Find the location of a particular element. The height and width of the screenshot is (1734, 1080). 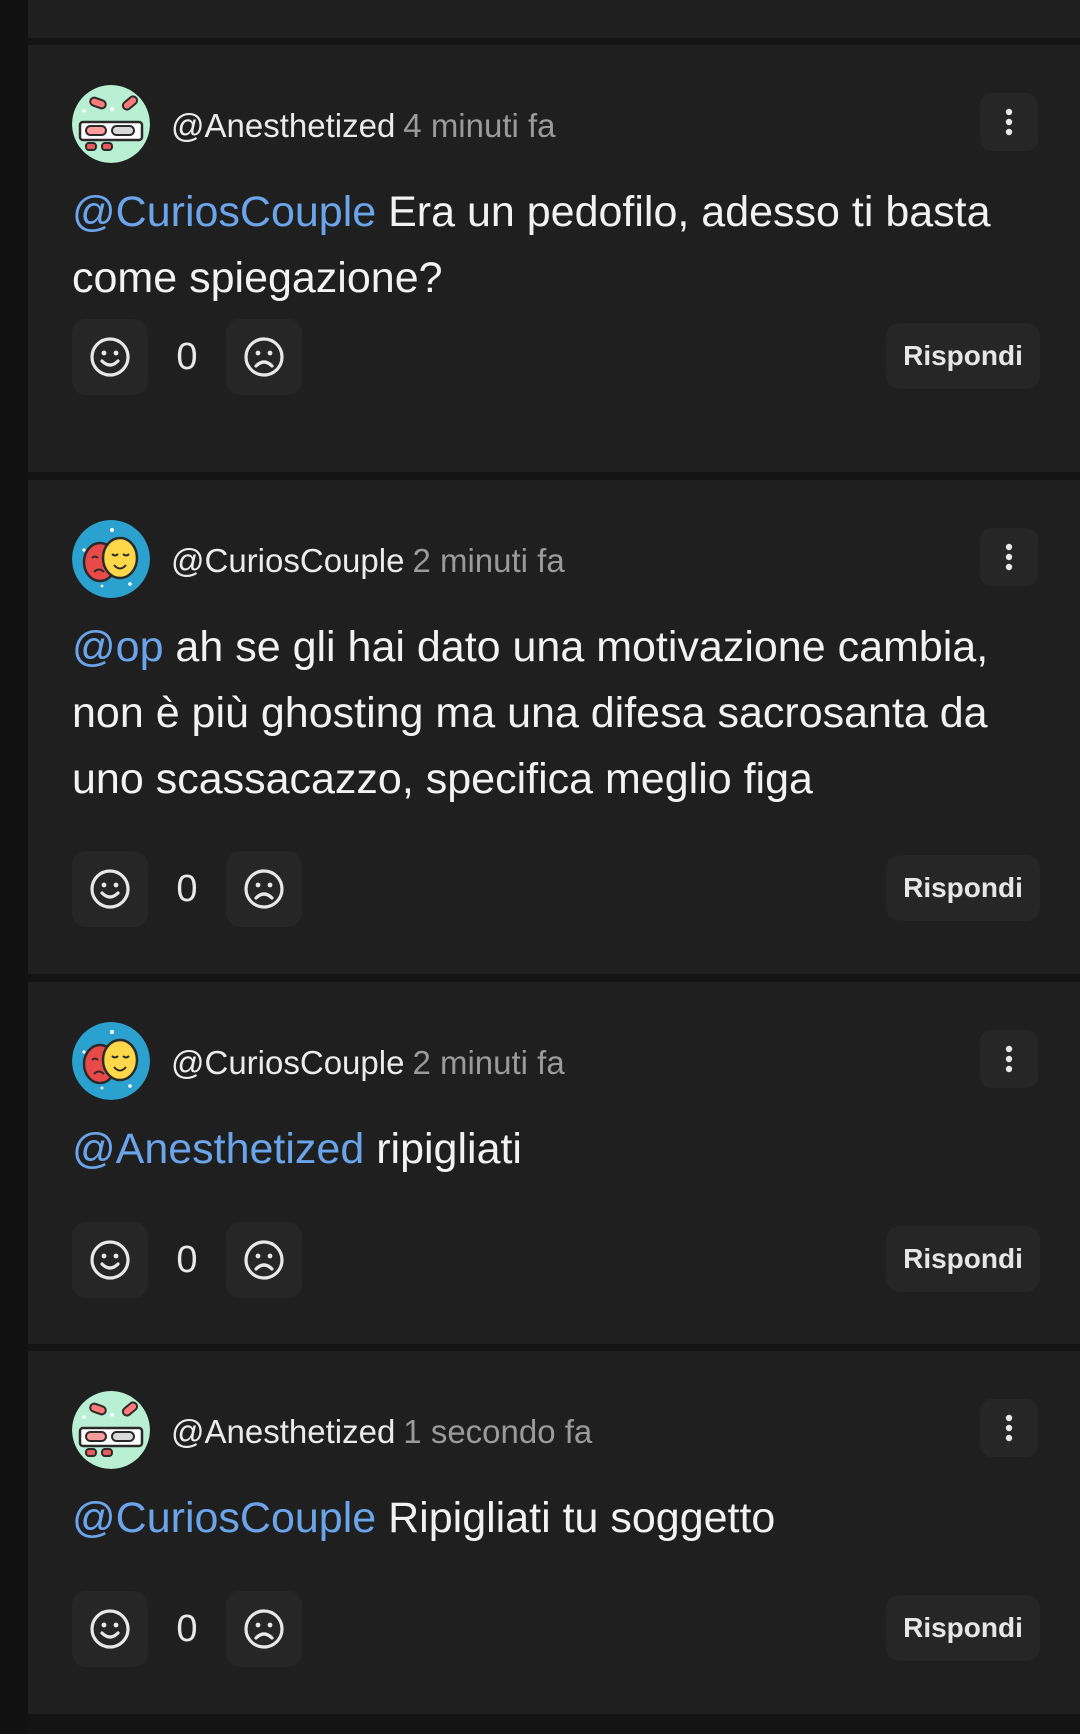

comment-meta: @Anesthetized 1 secondo fa is located at coordinates (381, 1432).